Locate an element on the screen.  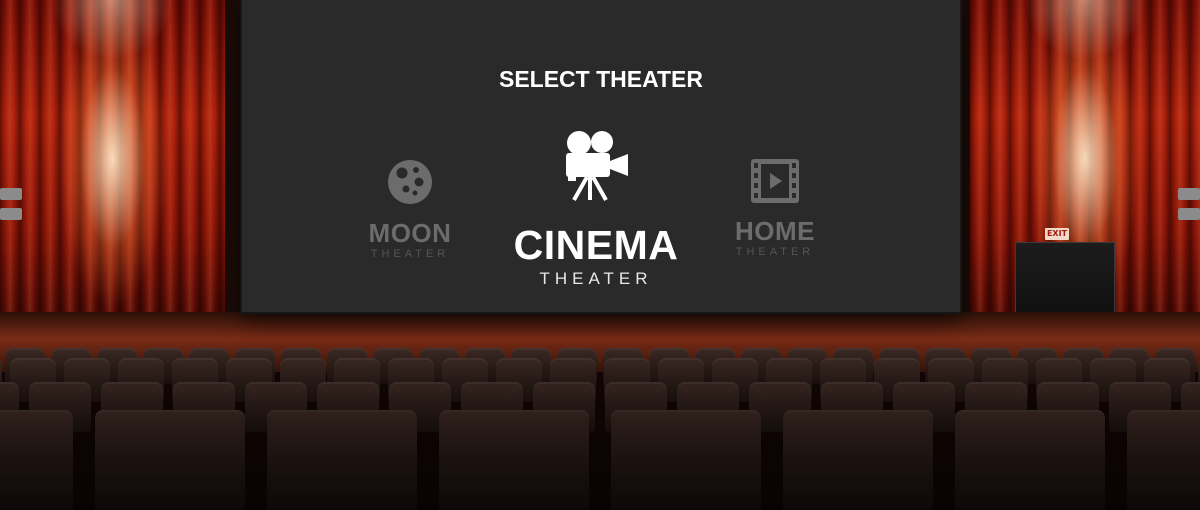
left-curtain is located at coordinates (112, 165).